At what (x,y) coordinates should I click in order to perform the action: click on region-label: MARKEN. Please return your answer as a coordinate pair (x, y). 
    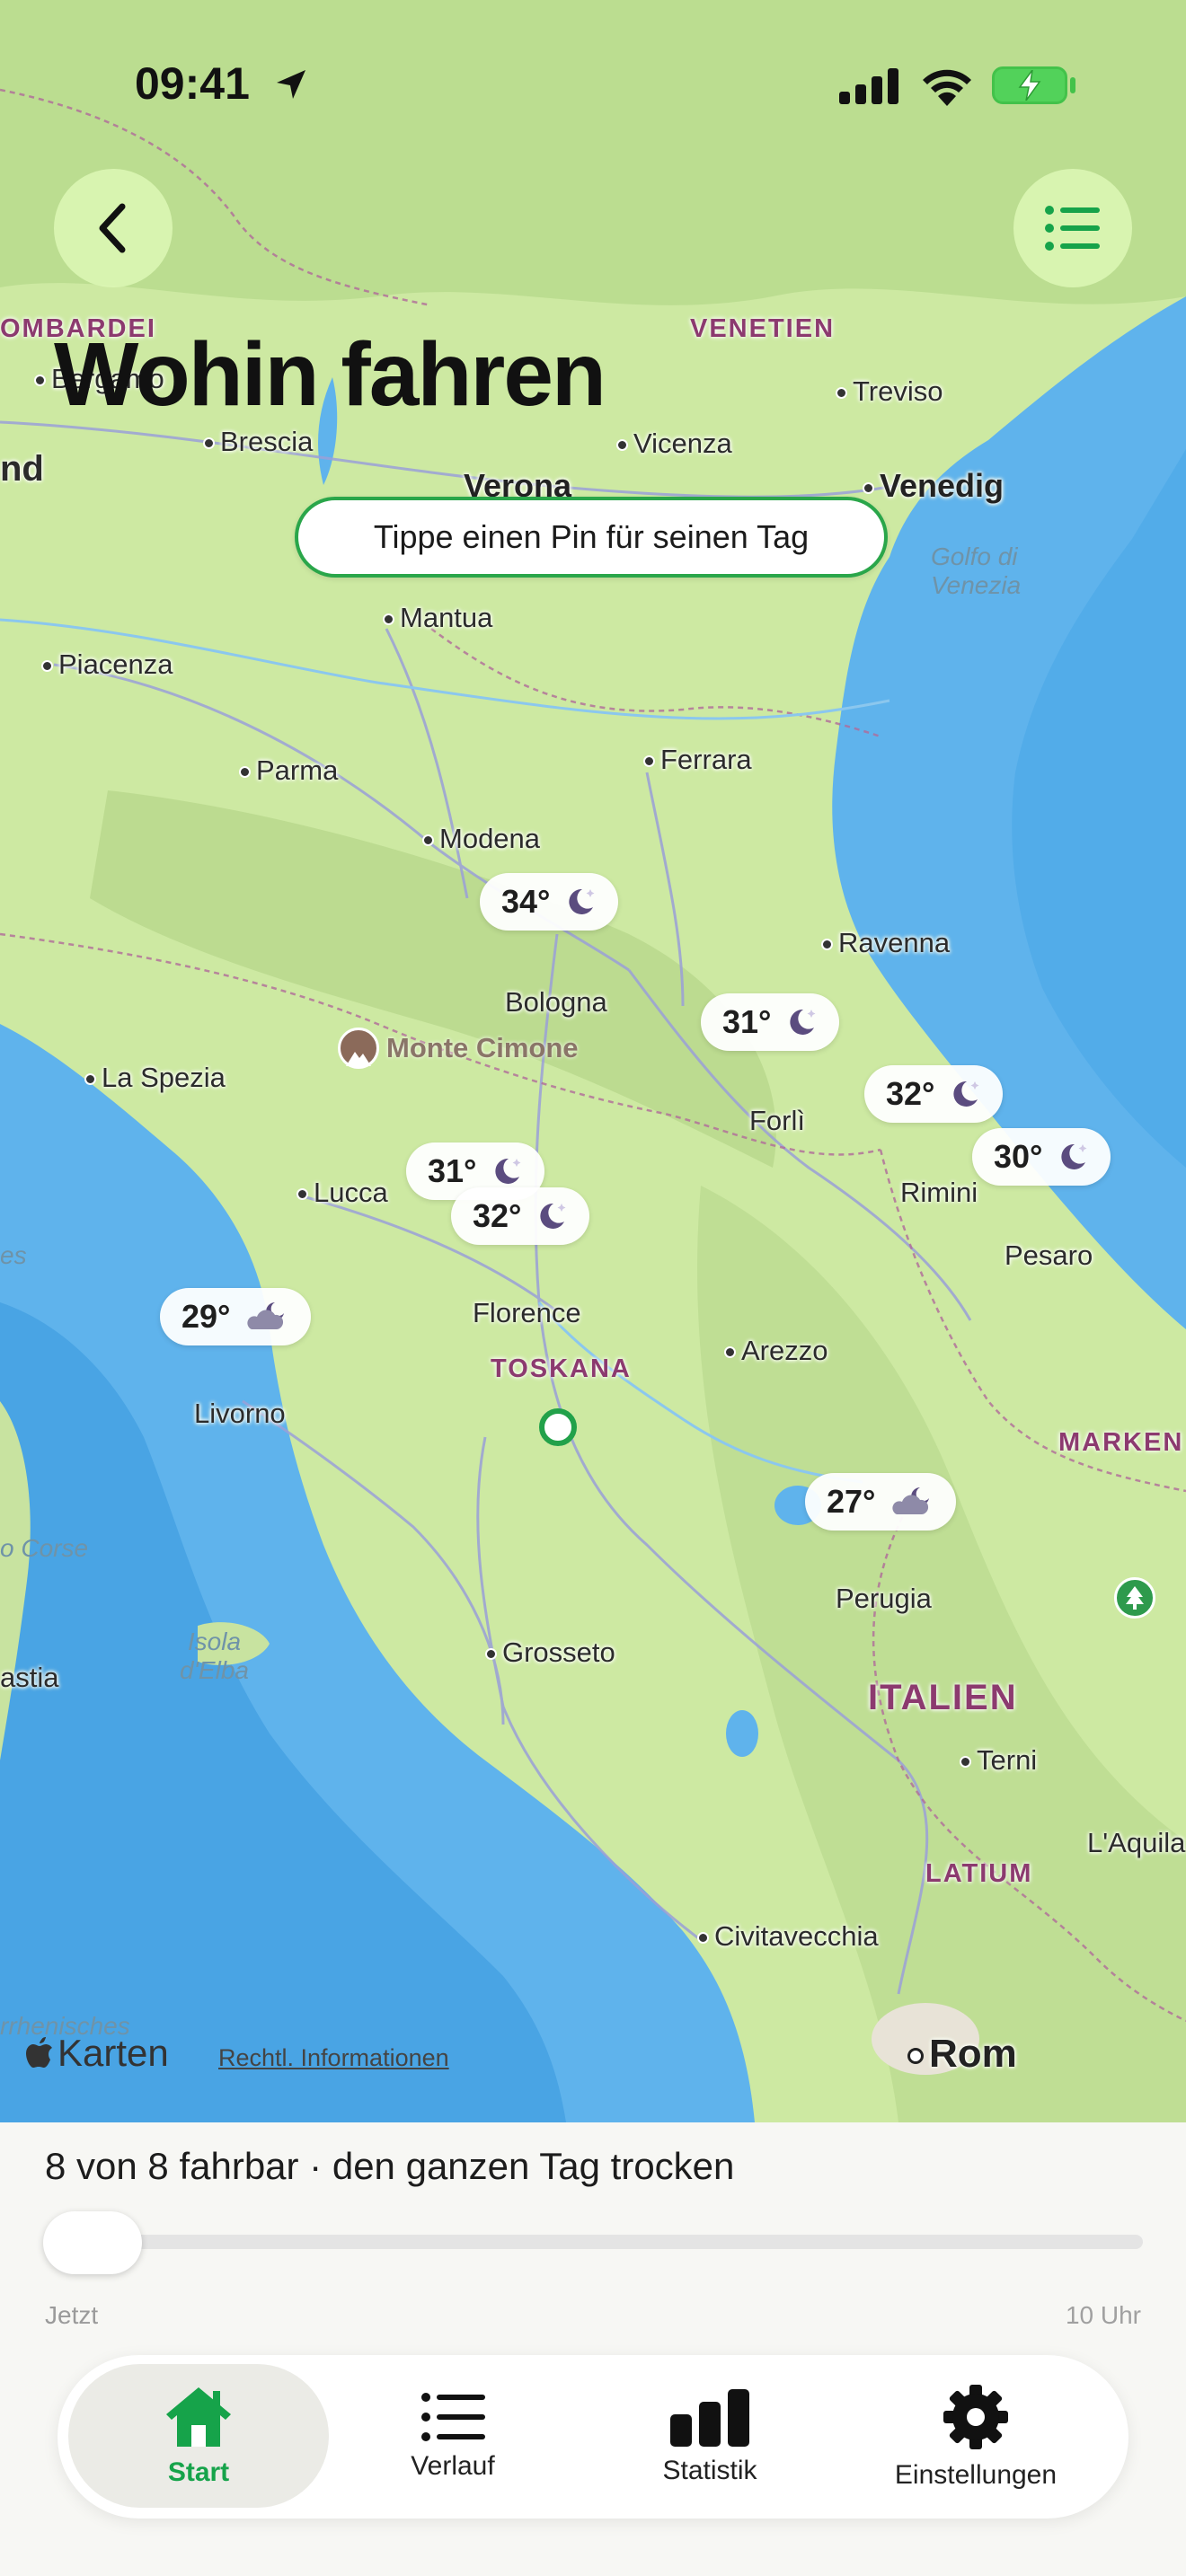
    Looking at the image, I should click on (1121, 1442).